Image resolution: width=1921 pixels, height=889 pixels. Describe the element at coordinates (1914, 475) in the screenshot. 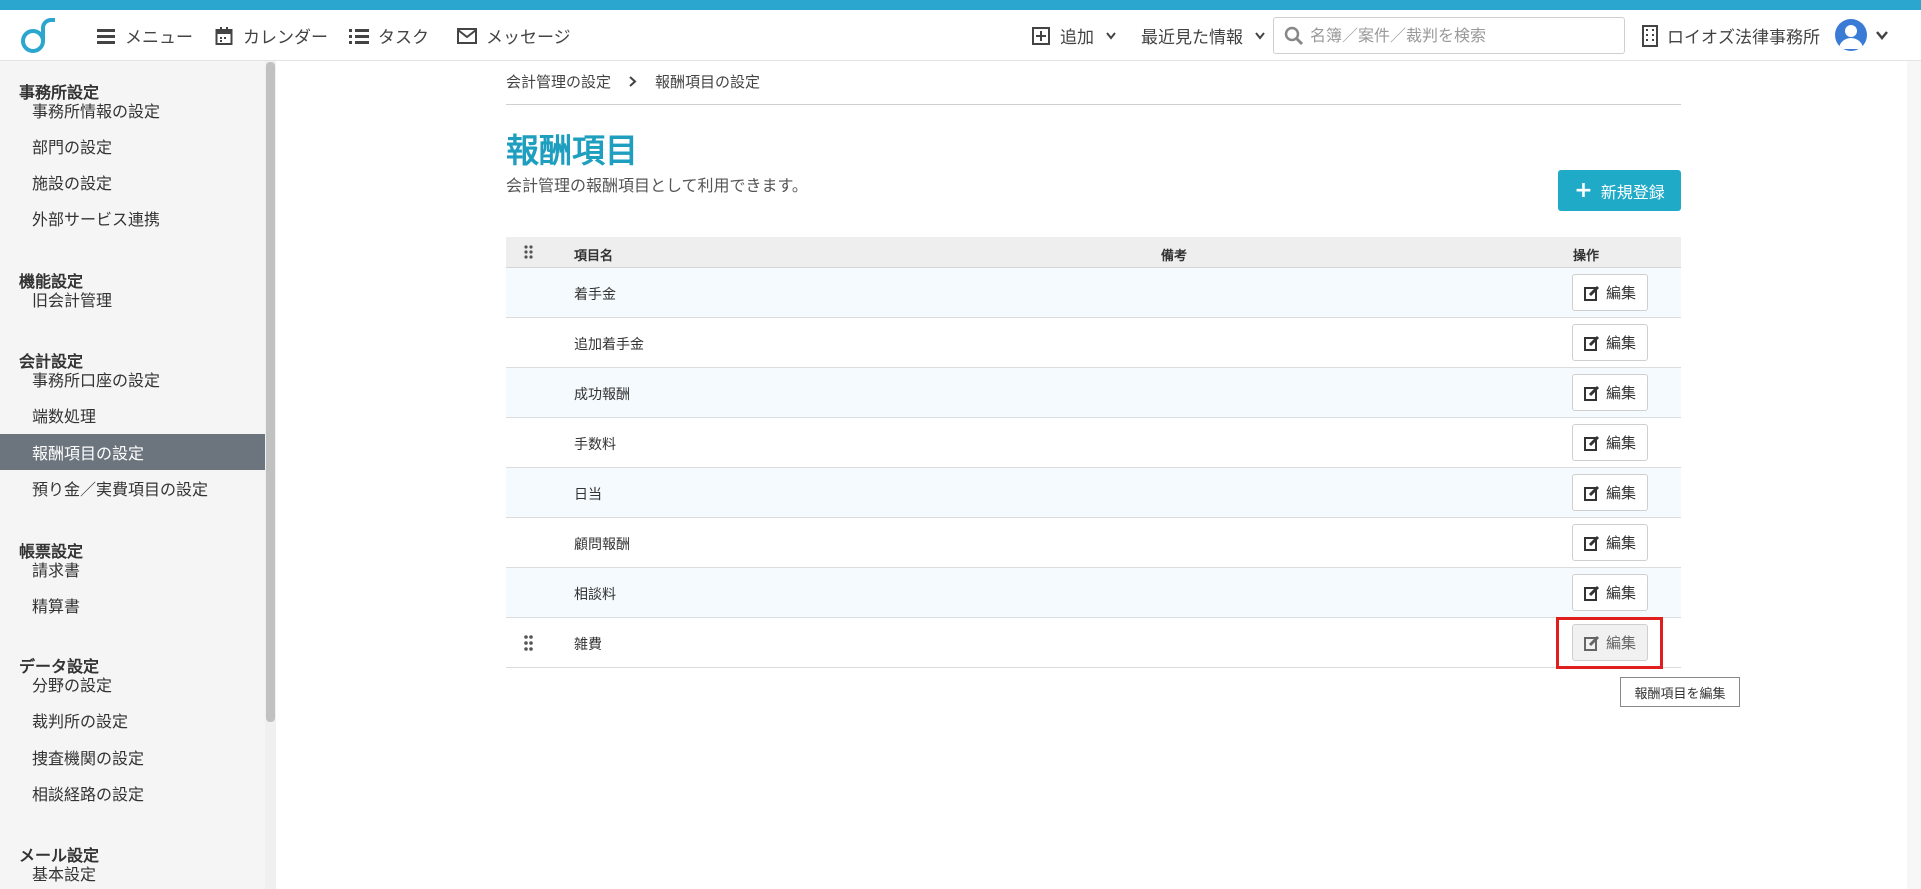

I see `page-scrollbar` at that location.